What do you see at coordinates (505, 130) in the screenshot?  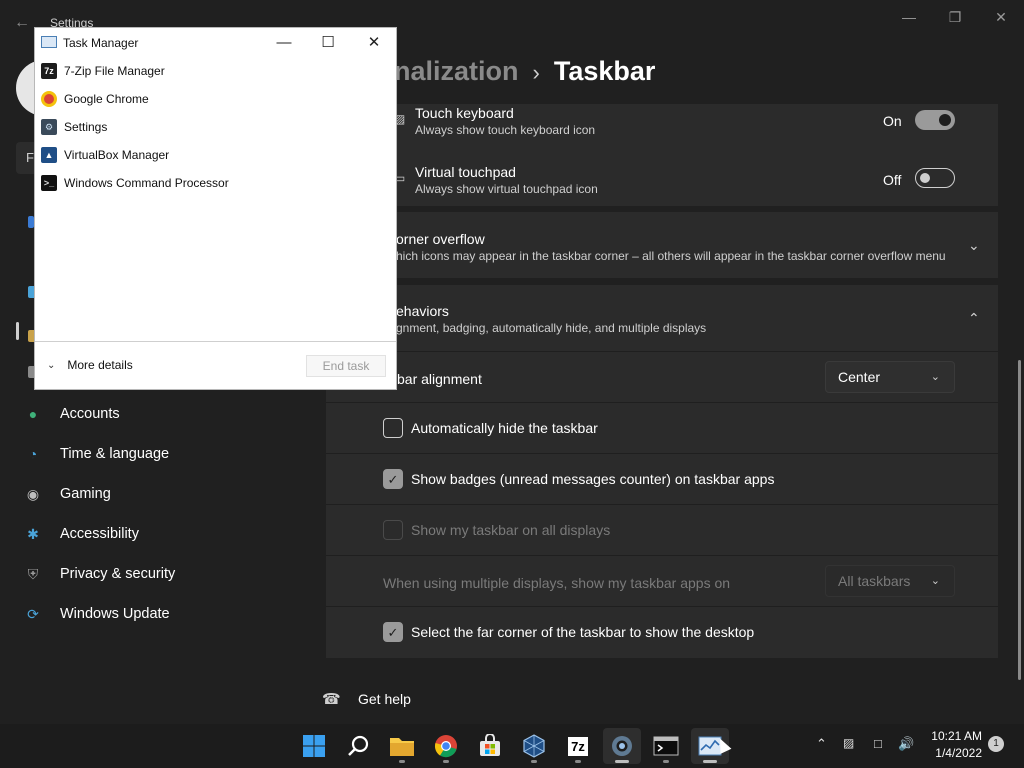 I see `touch-keyboard-subtitle: Always show touch keyboard icon` at bounding box center [505, 130].